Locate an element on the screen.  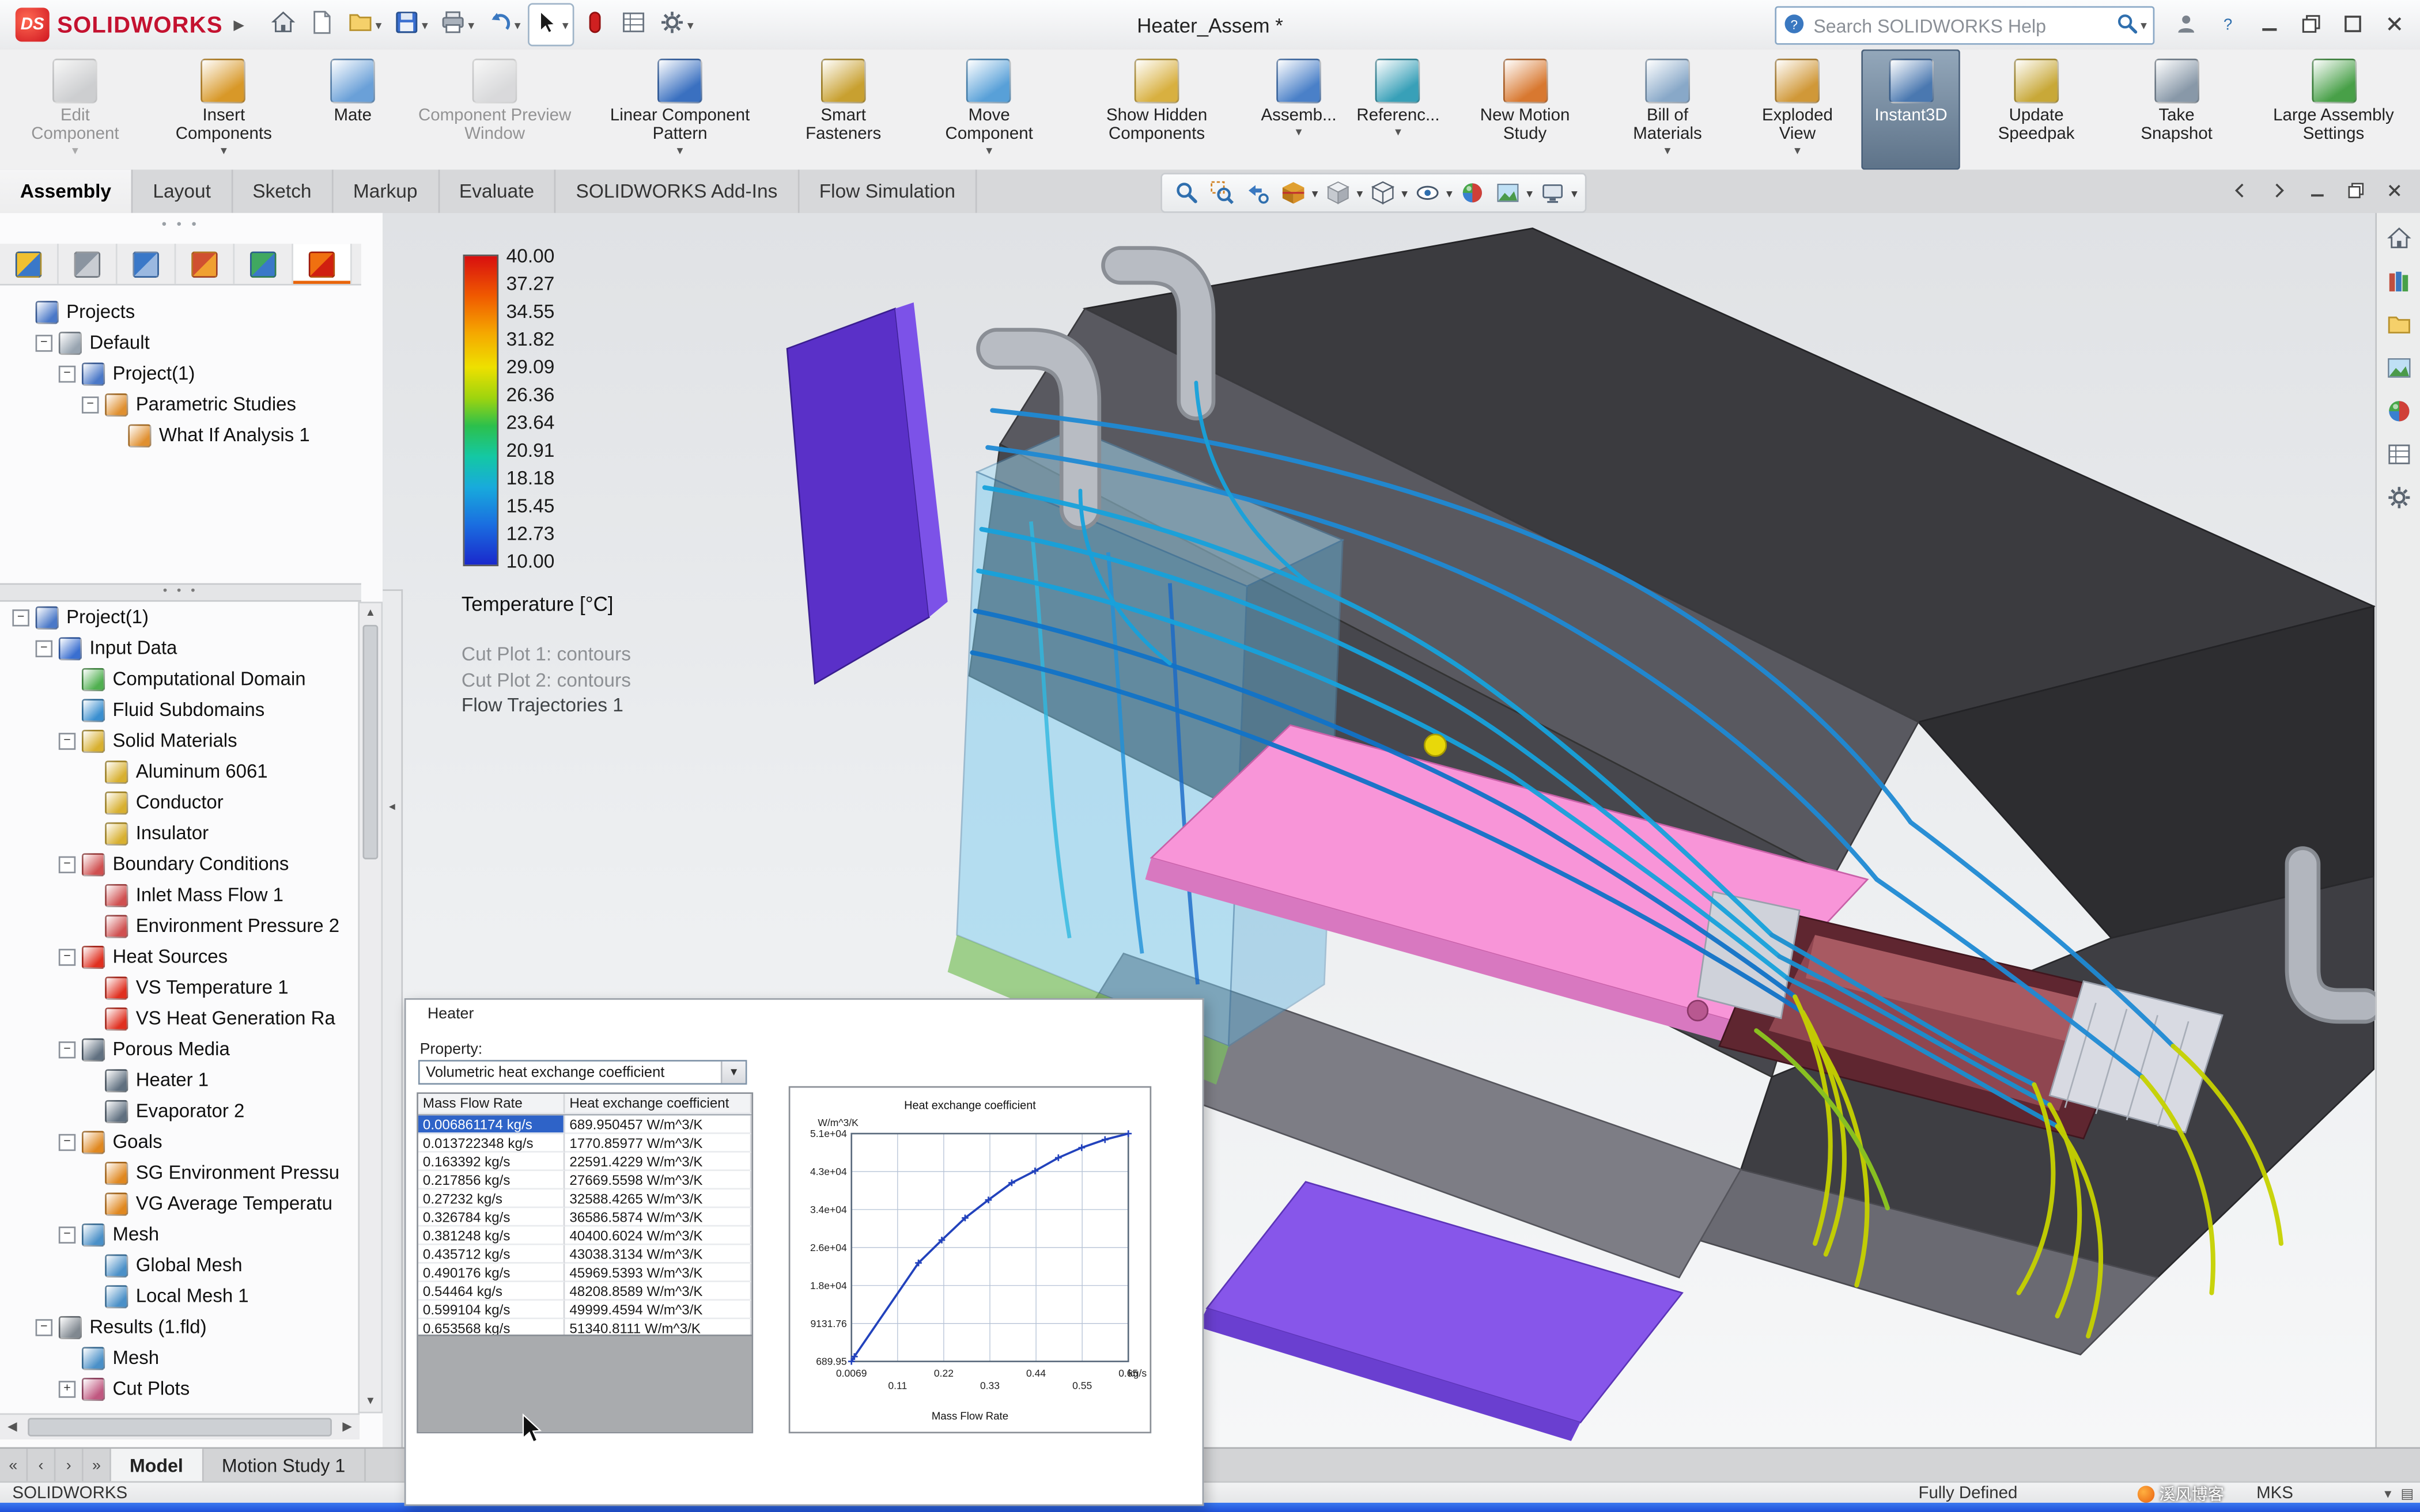
tree-item-boundary-conditions: − Boundary Conditions is located at coordinates (183, 864).